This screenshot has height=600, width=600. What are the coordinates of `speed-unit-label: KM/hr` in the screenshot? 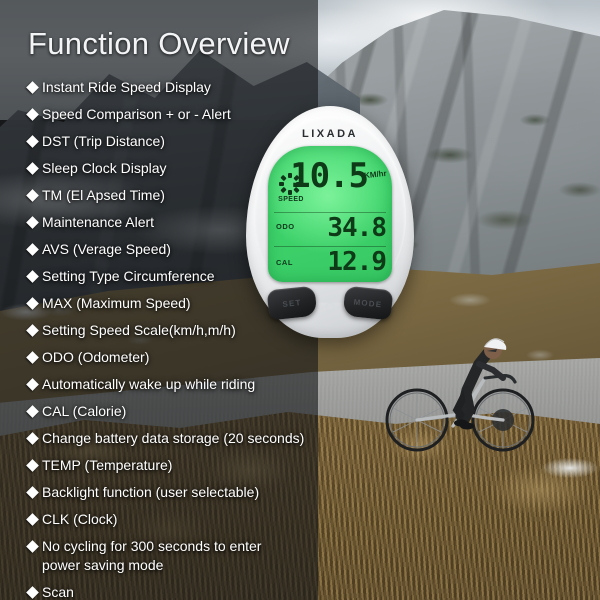 It's located at (375, 174).